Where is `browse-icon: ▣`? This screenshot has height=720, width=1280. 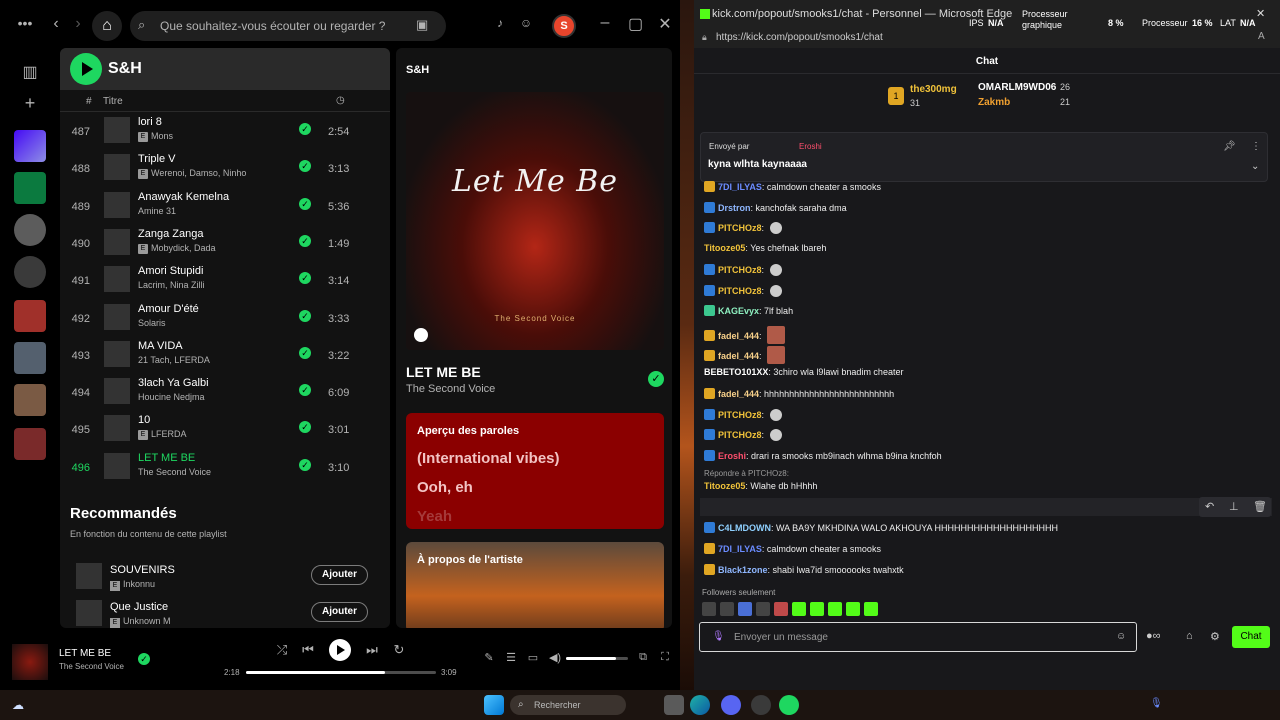 browse-icon: ▣ is located at coordinates (422, 25).